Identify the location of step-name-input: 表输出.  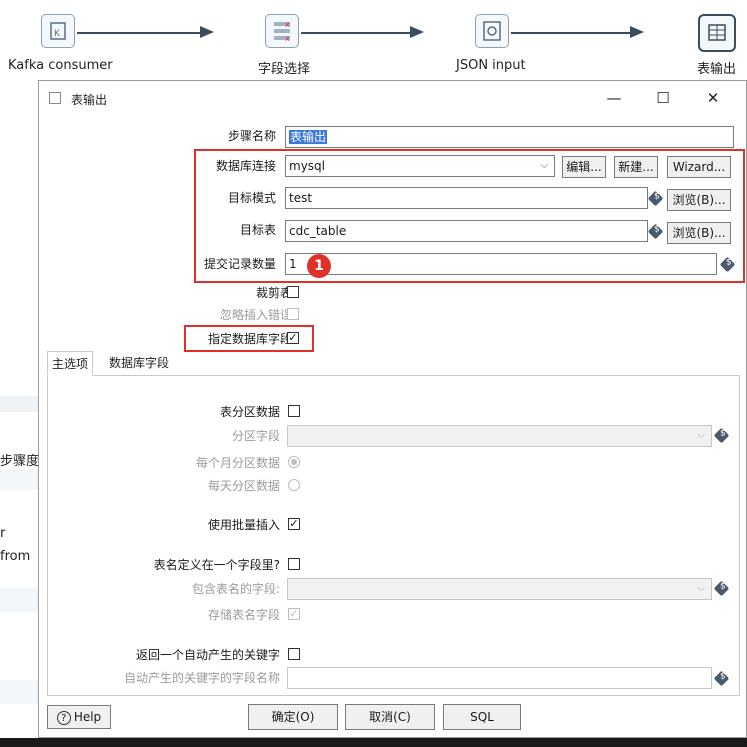
(509, 137).